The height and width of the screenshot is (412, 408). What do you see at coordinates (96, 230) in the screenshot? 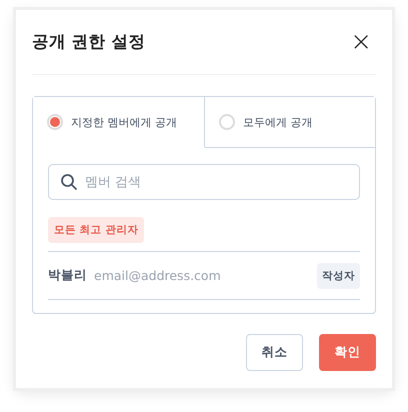
I see `group-tag: 모든 최고 관리자` at bounding box center [96, 230].